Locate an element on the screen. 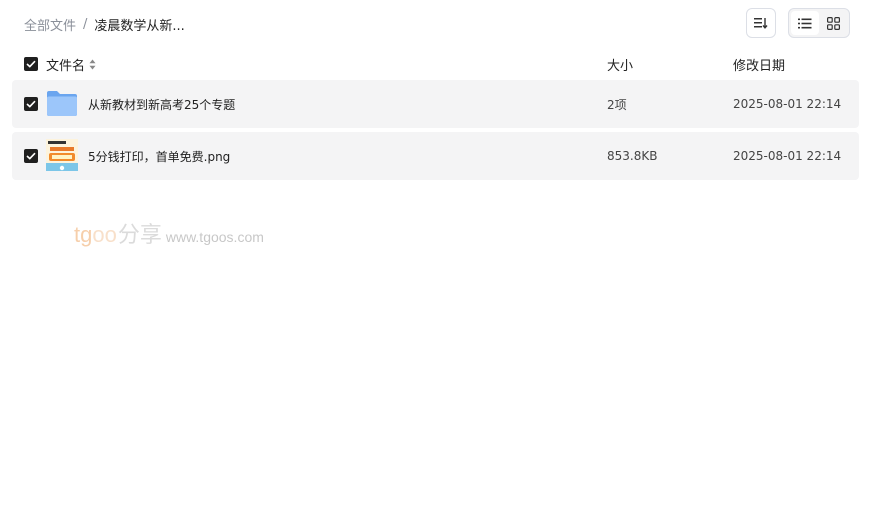 The image size is (874, 514). grid-view-icon is located at coordinates (833, 23).